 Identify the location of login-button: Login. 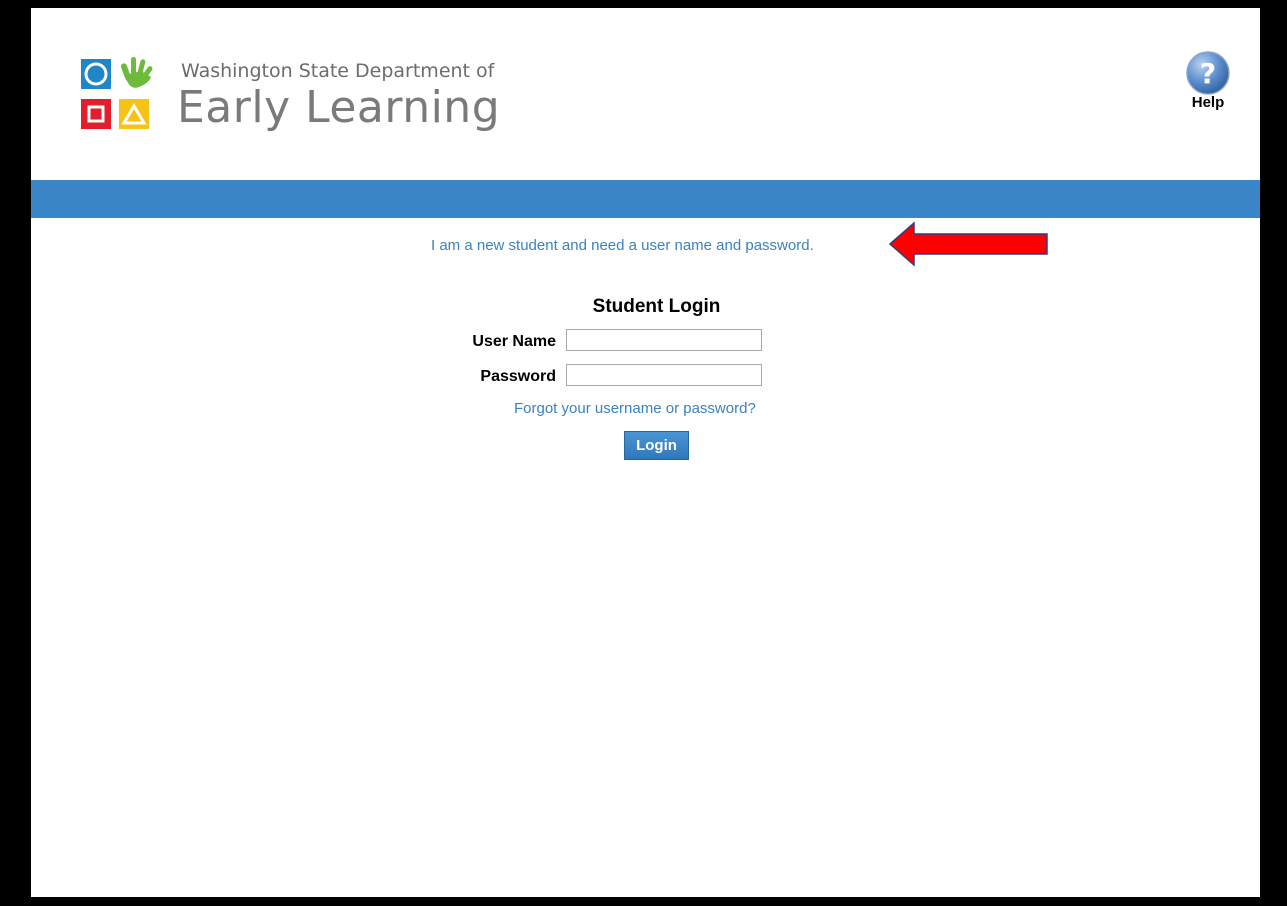
(656, 445).